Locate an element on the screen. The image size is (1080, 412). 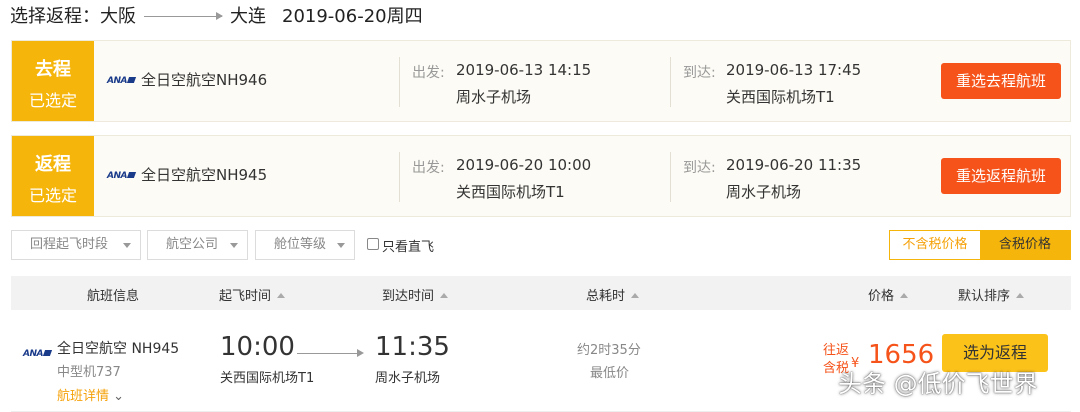
depart-time: 10:00 is located at coordinates (257, 347).